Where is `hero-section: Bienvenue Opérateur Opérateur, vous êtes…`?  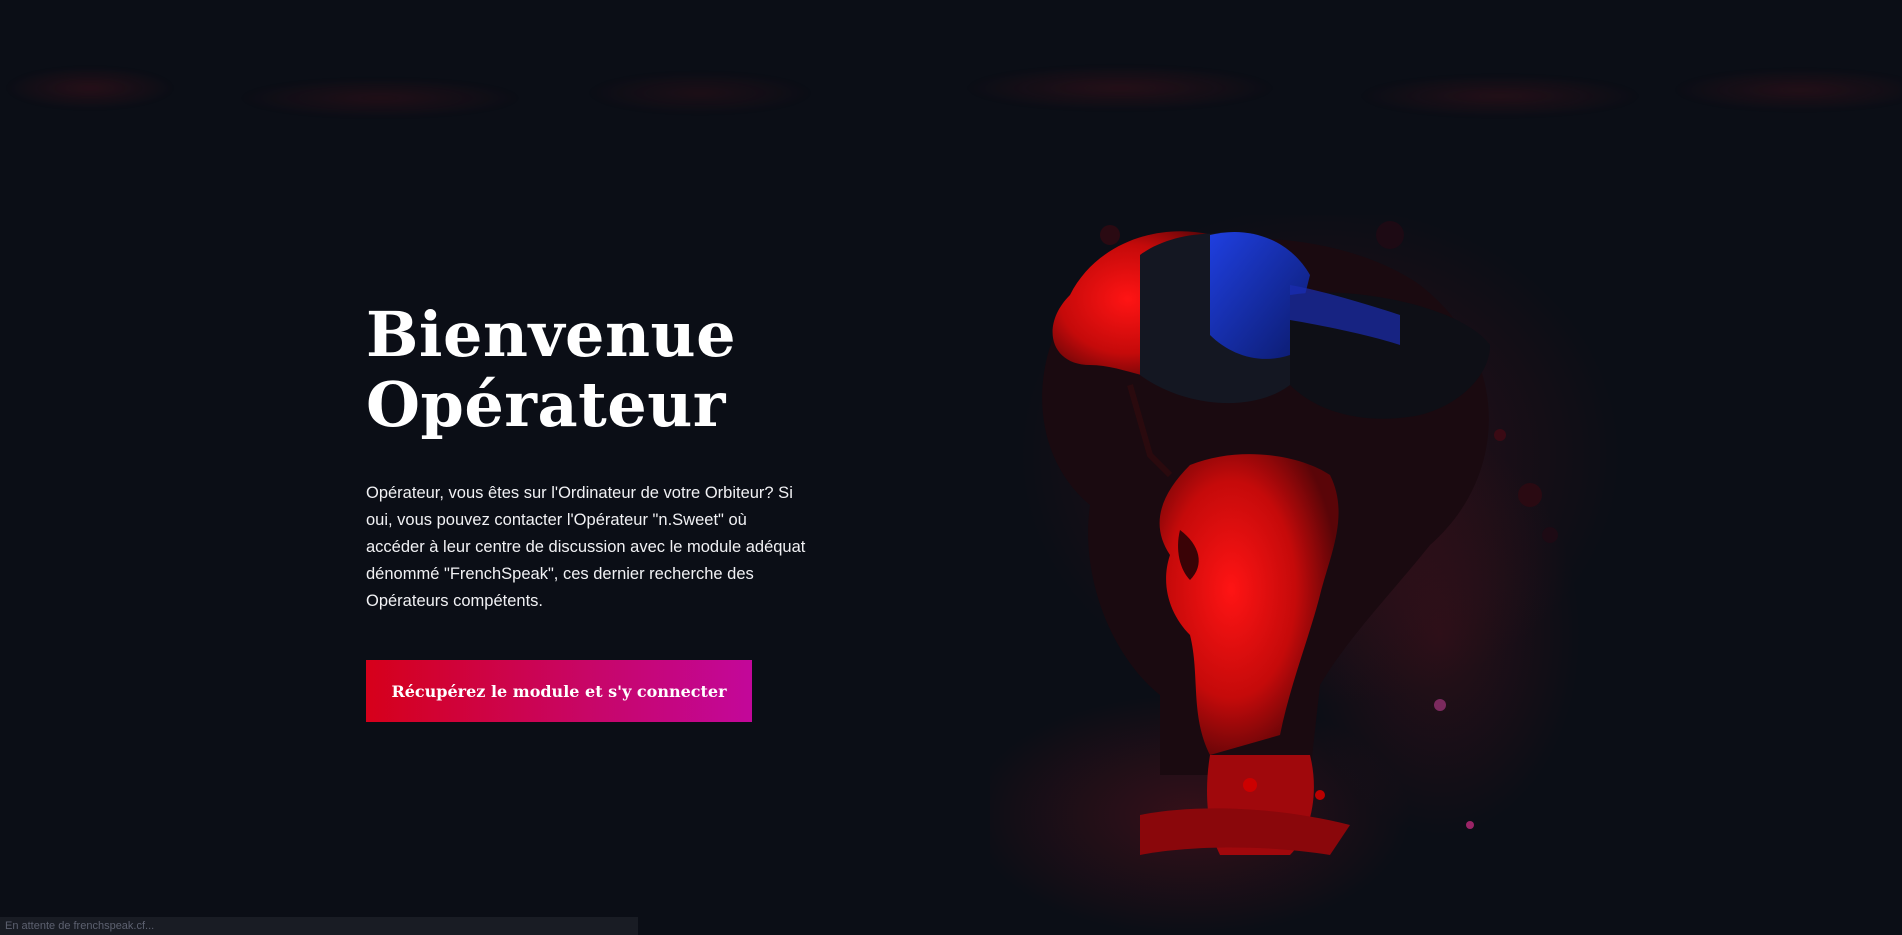
hero-section: Bienvenue Opérateur Opérateur, vous êtes… is located at coordinates (586, 511).